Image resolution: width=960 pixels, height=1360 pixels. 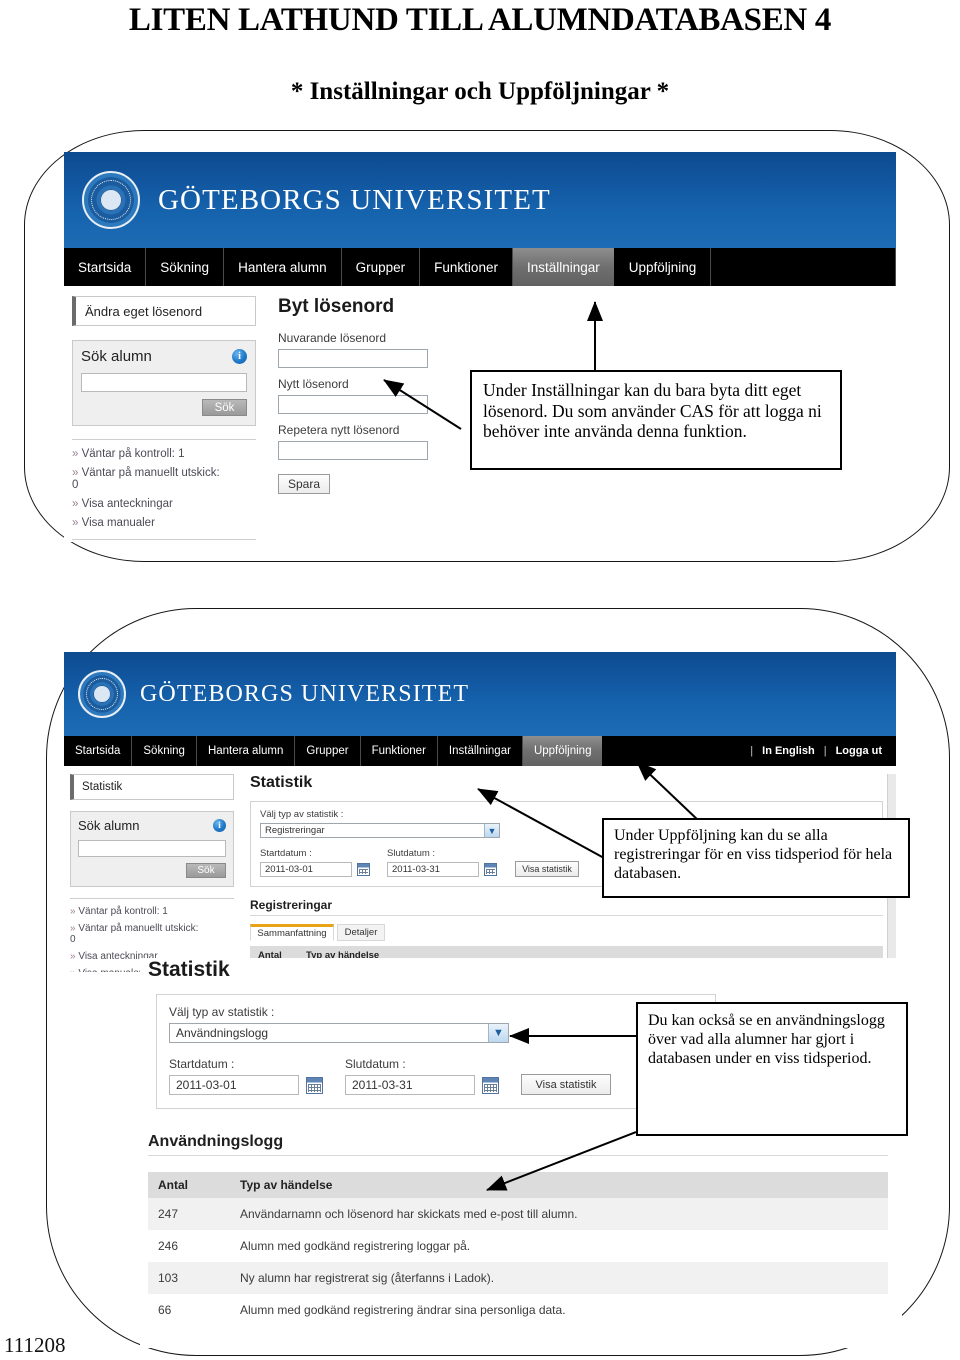 What do you see at coordinates (123, 911) in the screenshot?
I see `sidebar-link-label: Väntar på kontroll: 1` at bounding box center [123, 911].